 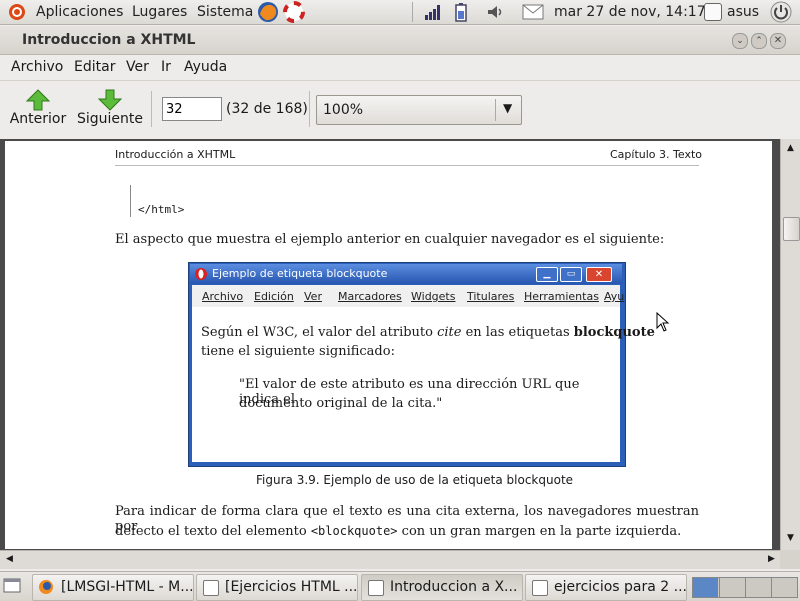 I want to click on battery-icon, so click(x=461, y=12).